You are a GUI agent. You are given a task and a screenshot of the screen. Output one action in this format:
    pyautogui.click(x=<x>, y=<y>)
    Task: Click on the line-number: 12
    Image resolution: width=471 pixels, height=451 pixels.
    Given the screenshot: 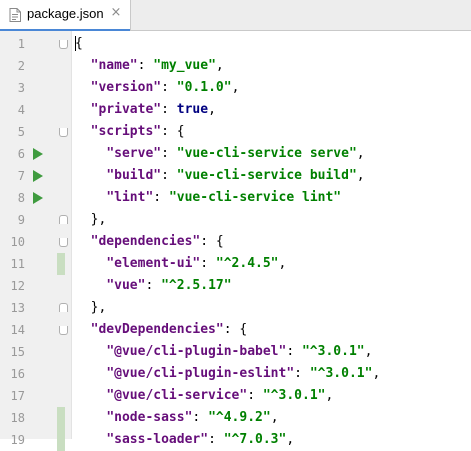 What is the action you would take?
    pyautogui.click(x=17, y=286)
    